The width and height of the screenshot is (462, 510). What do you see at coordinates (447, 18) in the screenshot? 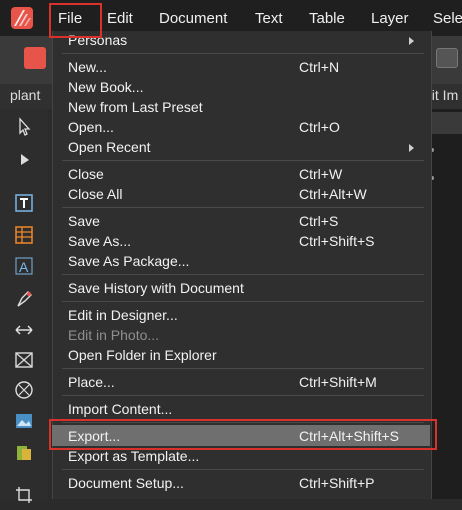
I see `menu-select: Selec` at bounding box center [447, 18].